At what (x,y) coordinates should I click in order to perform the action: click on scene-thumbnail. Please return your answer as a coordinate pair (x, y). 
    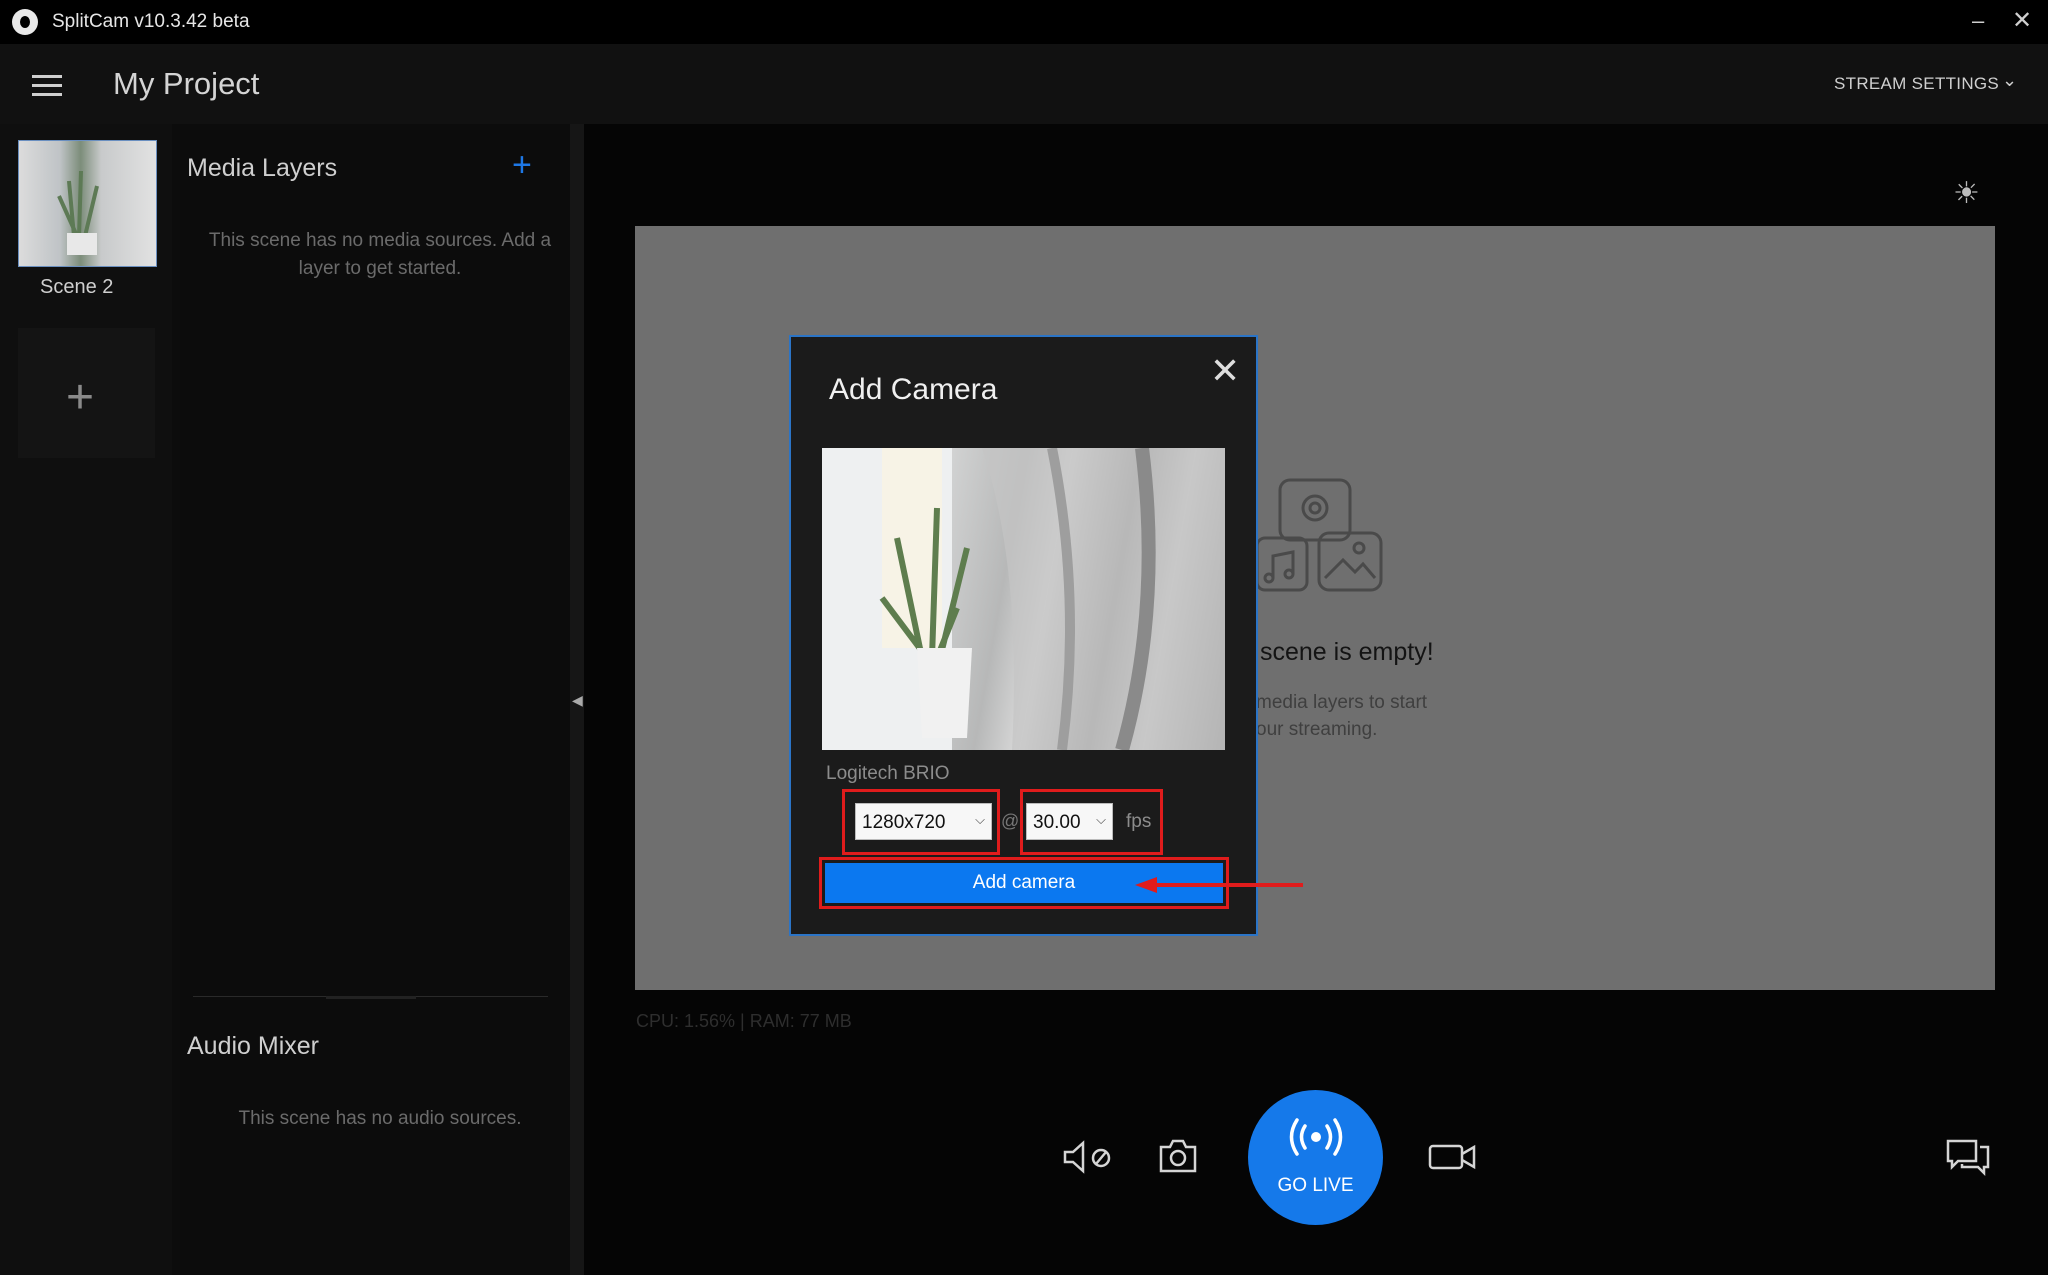
    Looking at the image, I should click on (87, 203).